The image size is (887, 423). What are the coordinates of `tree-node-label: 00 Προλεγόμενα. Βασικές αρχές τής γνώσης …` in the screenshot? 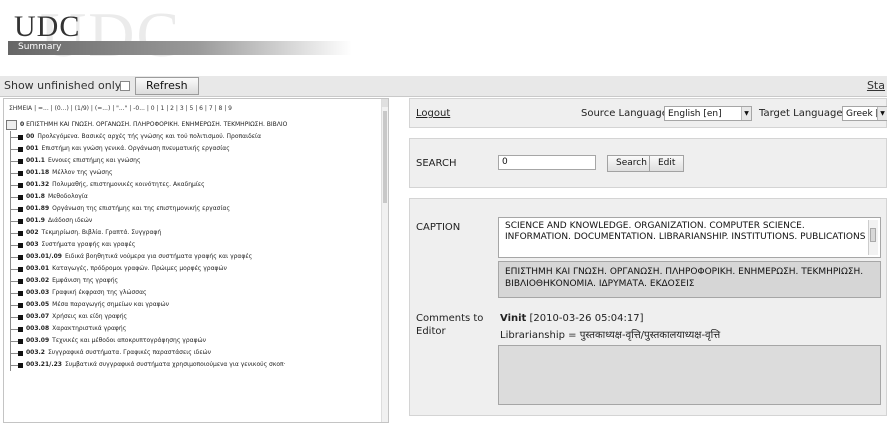 It's located at (143, 136).